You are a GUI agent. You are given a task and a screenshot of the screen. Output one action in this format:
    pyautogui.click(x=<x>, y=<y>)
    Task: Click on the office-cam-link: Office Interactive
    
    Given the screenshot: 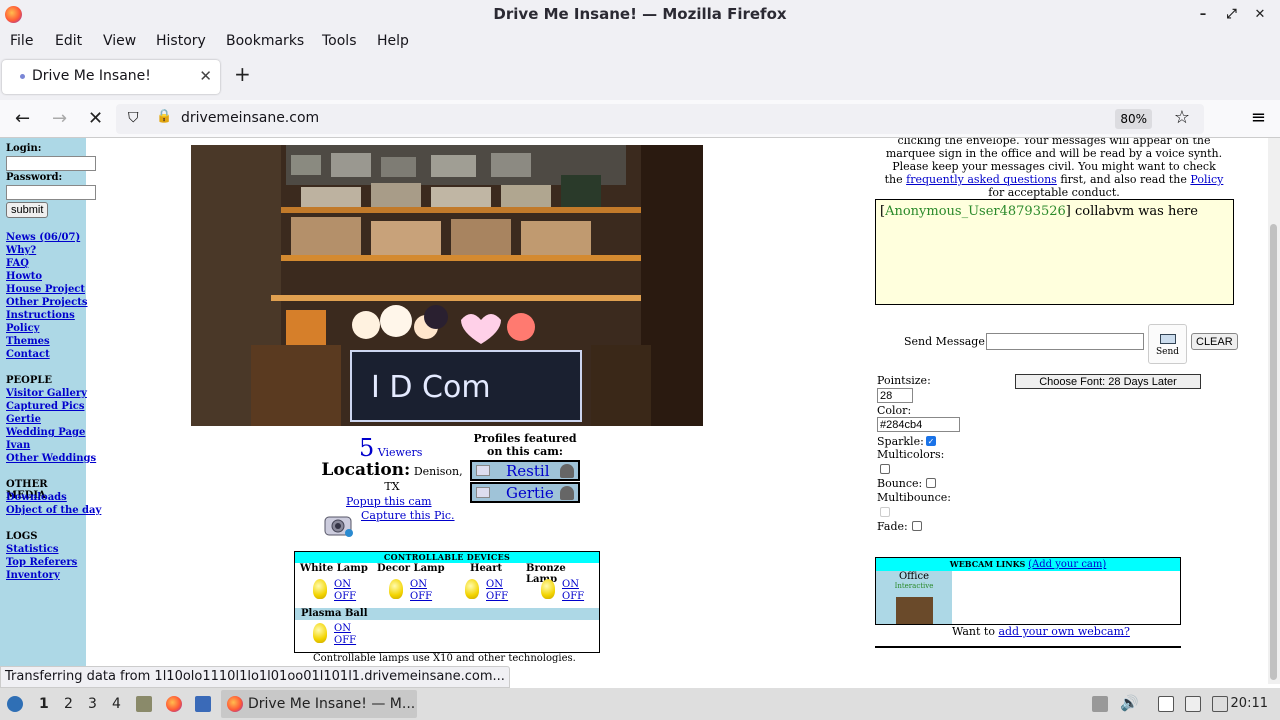 What is the action you would take?
    pyautogui.click(x=914, y=597)
    